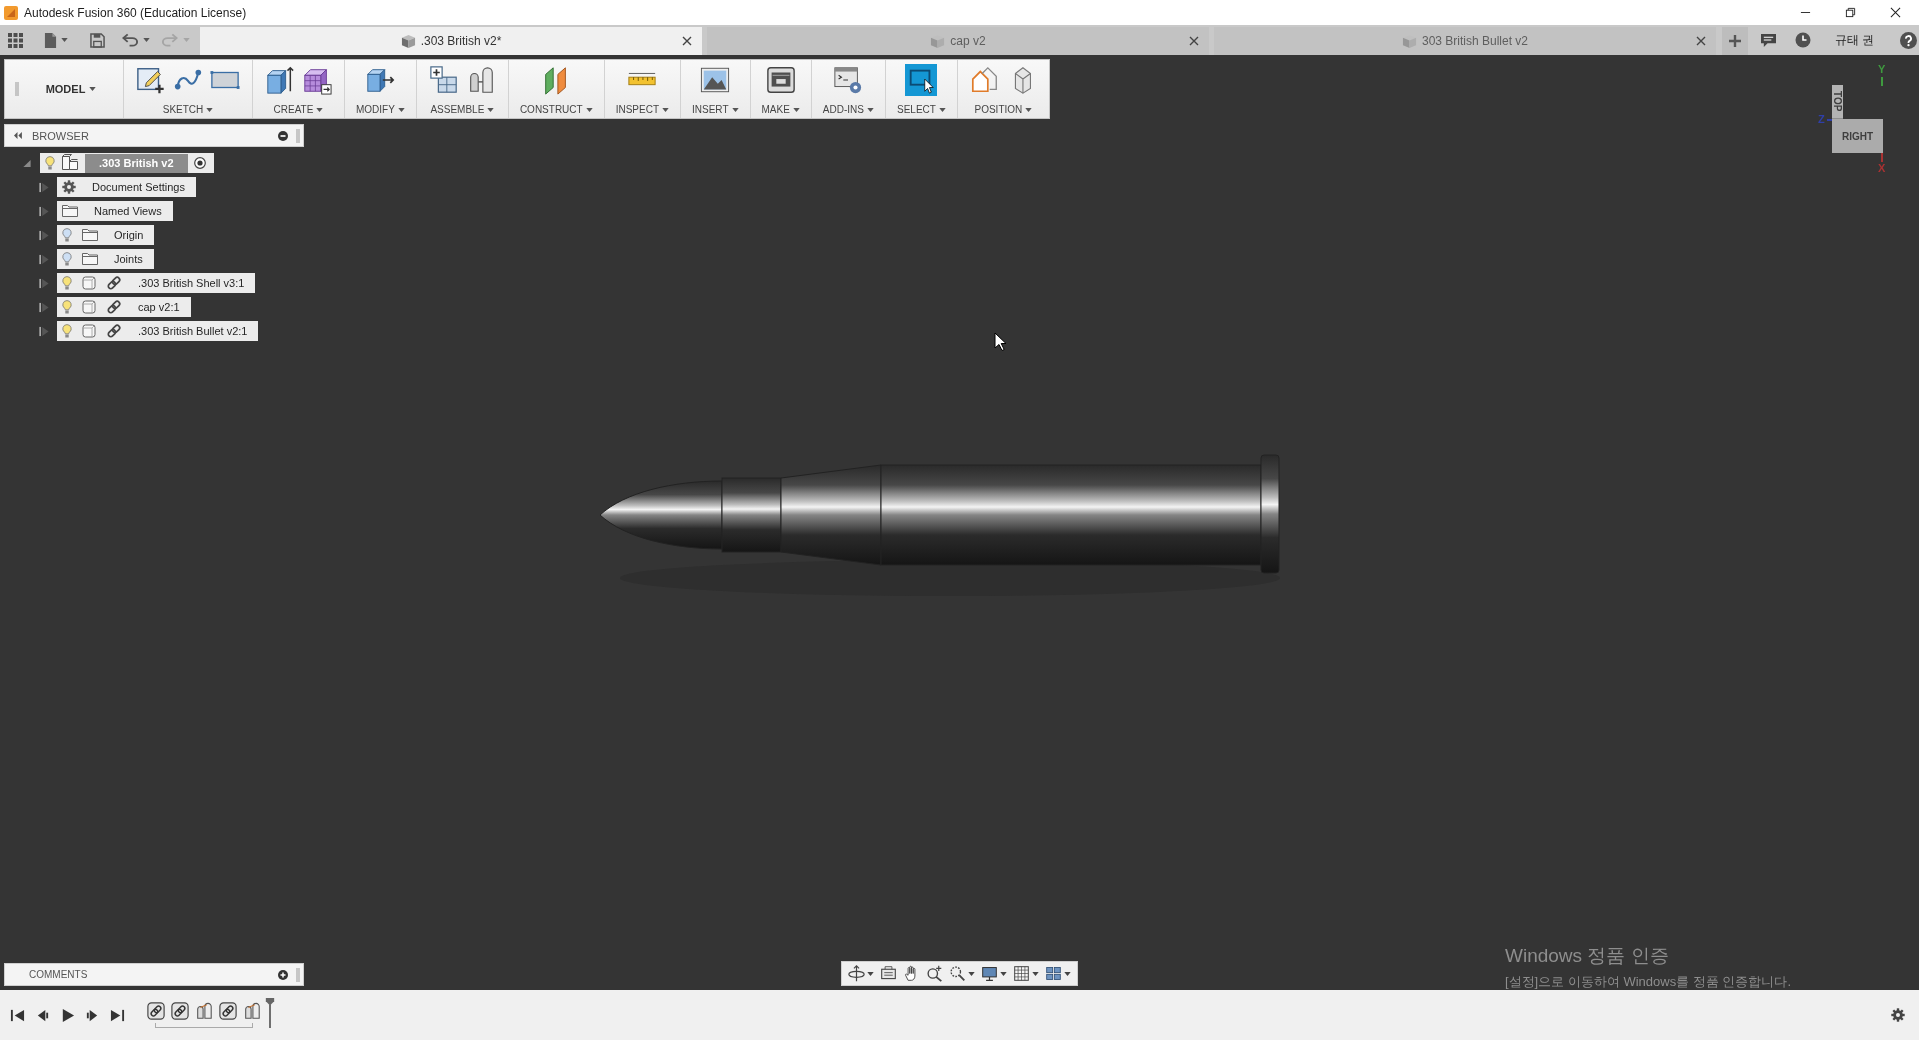 The image size is (1919, 1040). What do you see at coordinates (17, 135) in the screenshot?
I see `double-arrow-icon` at bounding box center [17, 135].